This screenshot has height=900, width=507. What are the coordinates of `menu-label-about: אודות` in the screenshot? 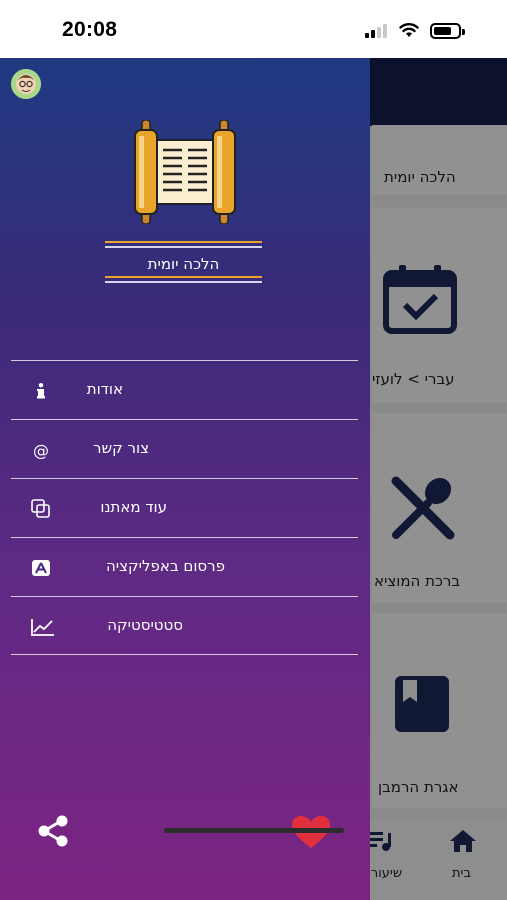 It's located at (104, 389).